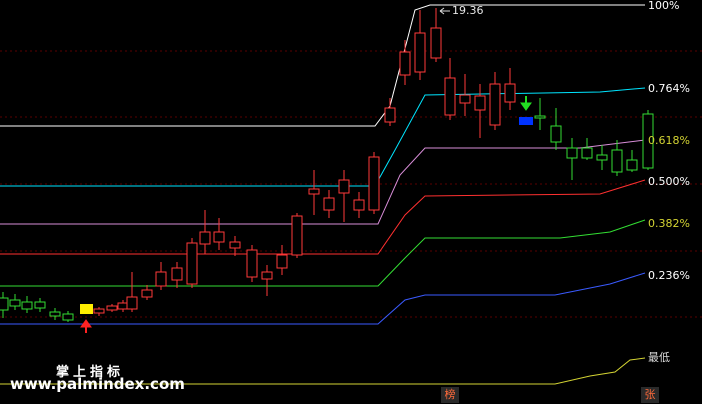  What do you see at coordinates (97, 384) in the screenshot?
I see `watermark-url: www.palmindex.com` at bounding box center [97, 384].